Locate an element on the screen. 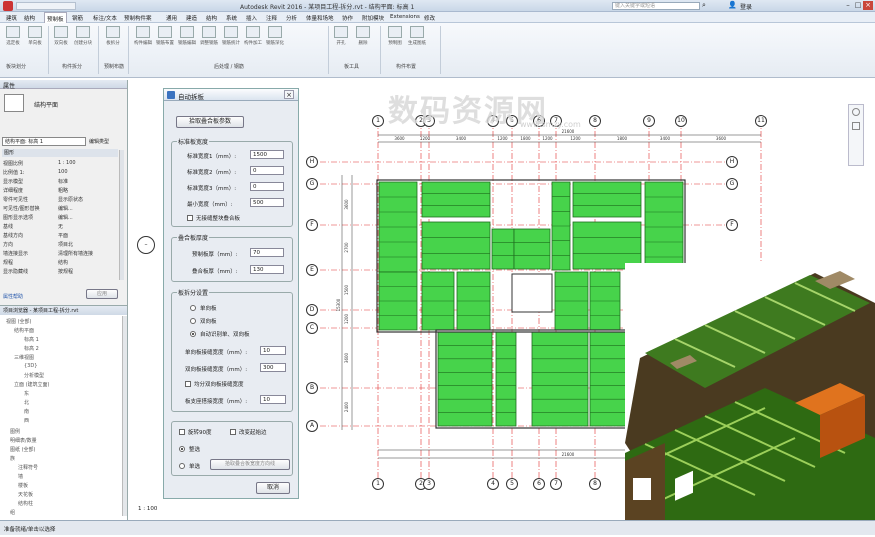 The height and width of the screenshot is (537, 875). properties-scrollbar is located at coordinates (121, 215).